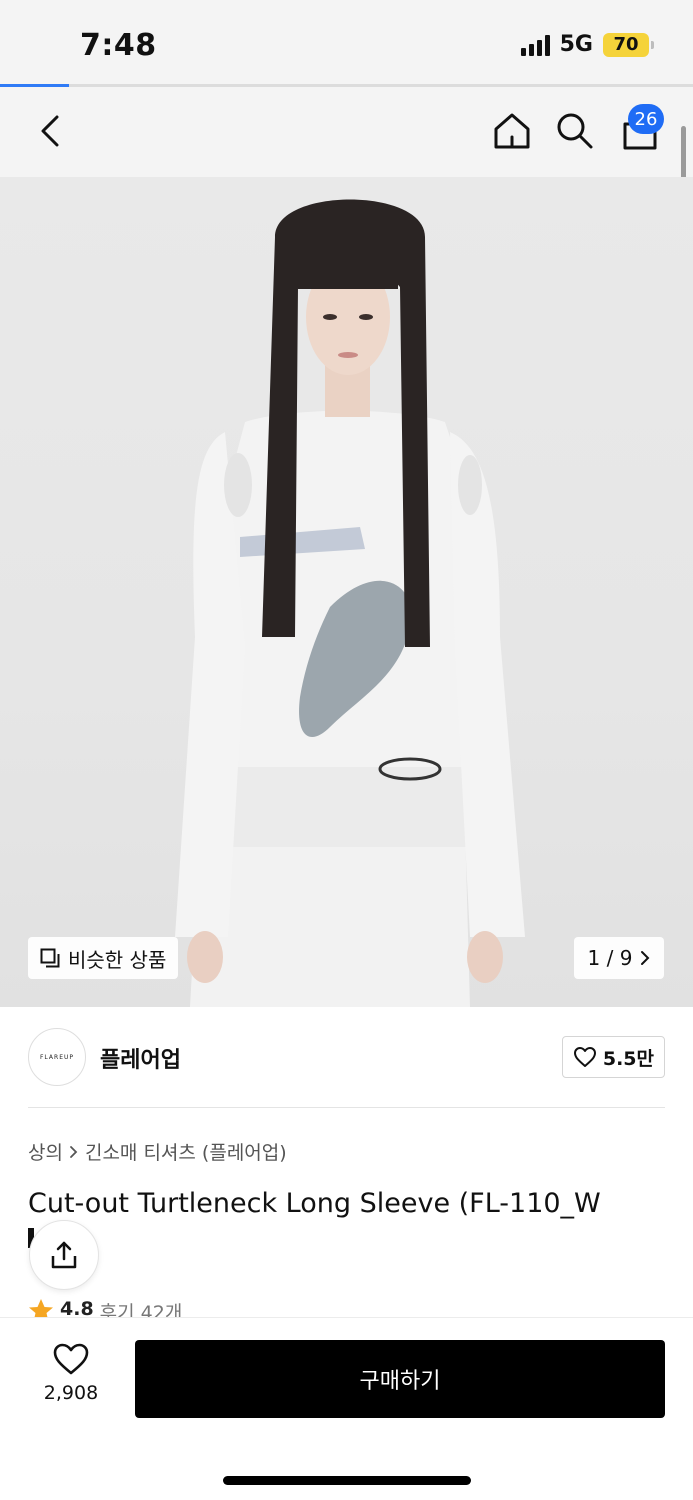 This screenshot has width=693, height=1500. I want to click on share-icon, so click(64, 1255).